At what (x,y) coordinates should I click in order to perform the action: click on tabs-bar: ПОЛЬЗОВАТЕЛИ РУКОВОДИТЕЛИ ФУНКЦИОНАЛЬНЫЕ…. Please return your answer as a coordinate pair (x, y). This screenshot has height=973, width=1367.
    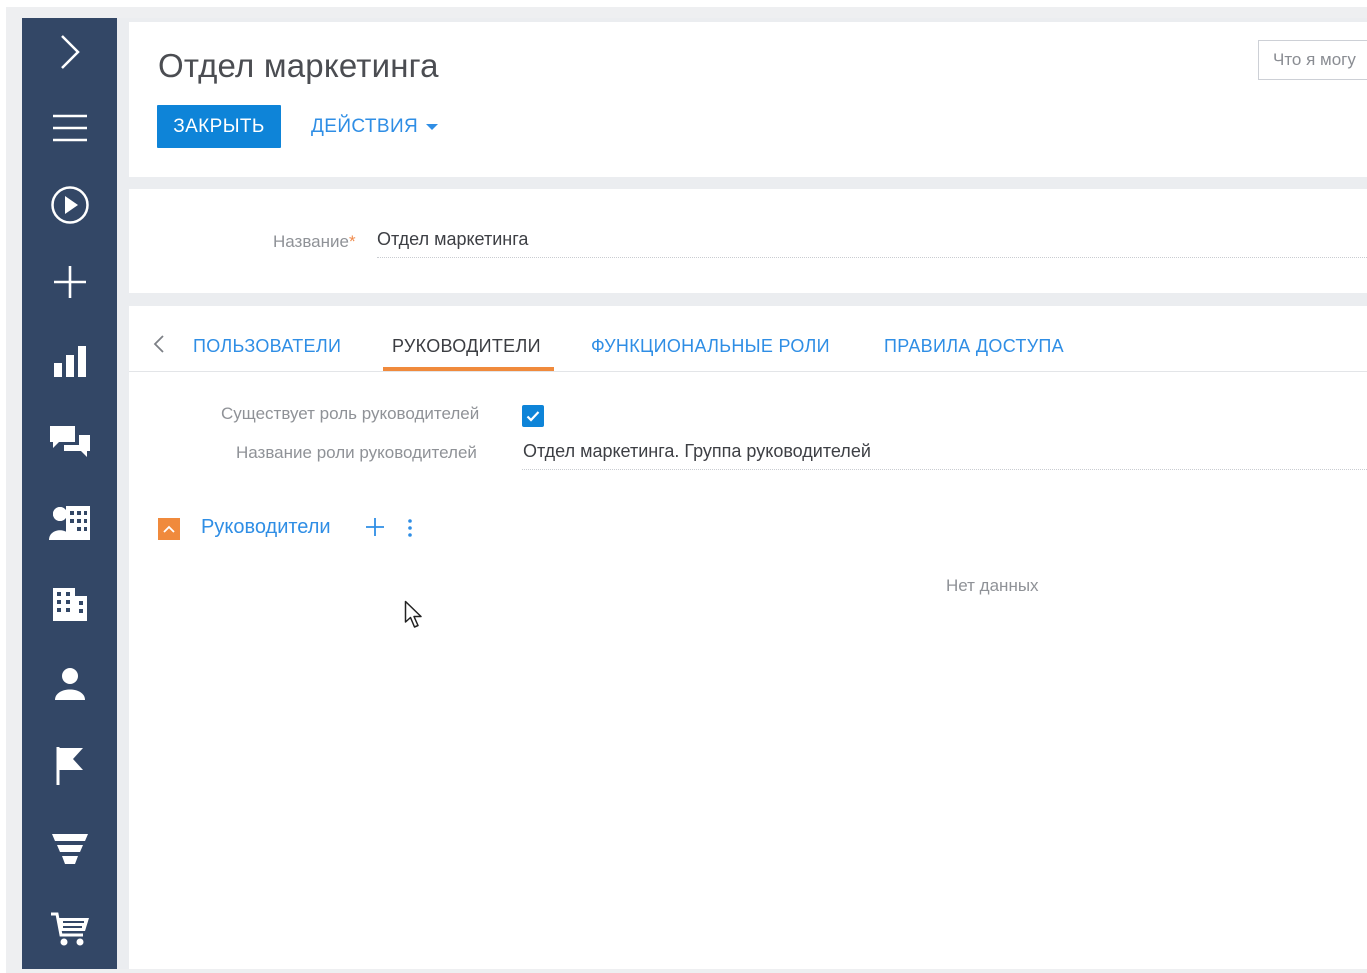
    Looking at the image, I should click on (748, 339).